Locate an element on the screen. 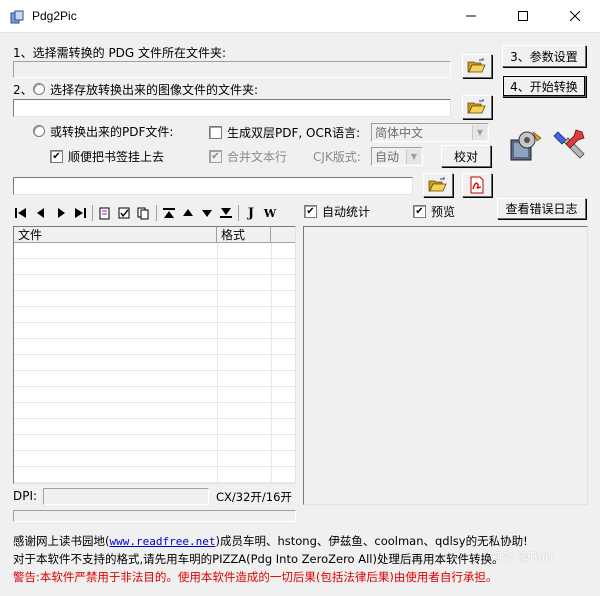 Image resolution: width=600 pixels, height=596 pixels. cjk-layout-select: 自动 ▼ is located at coordinates (397, 156).